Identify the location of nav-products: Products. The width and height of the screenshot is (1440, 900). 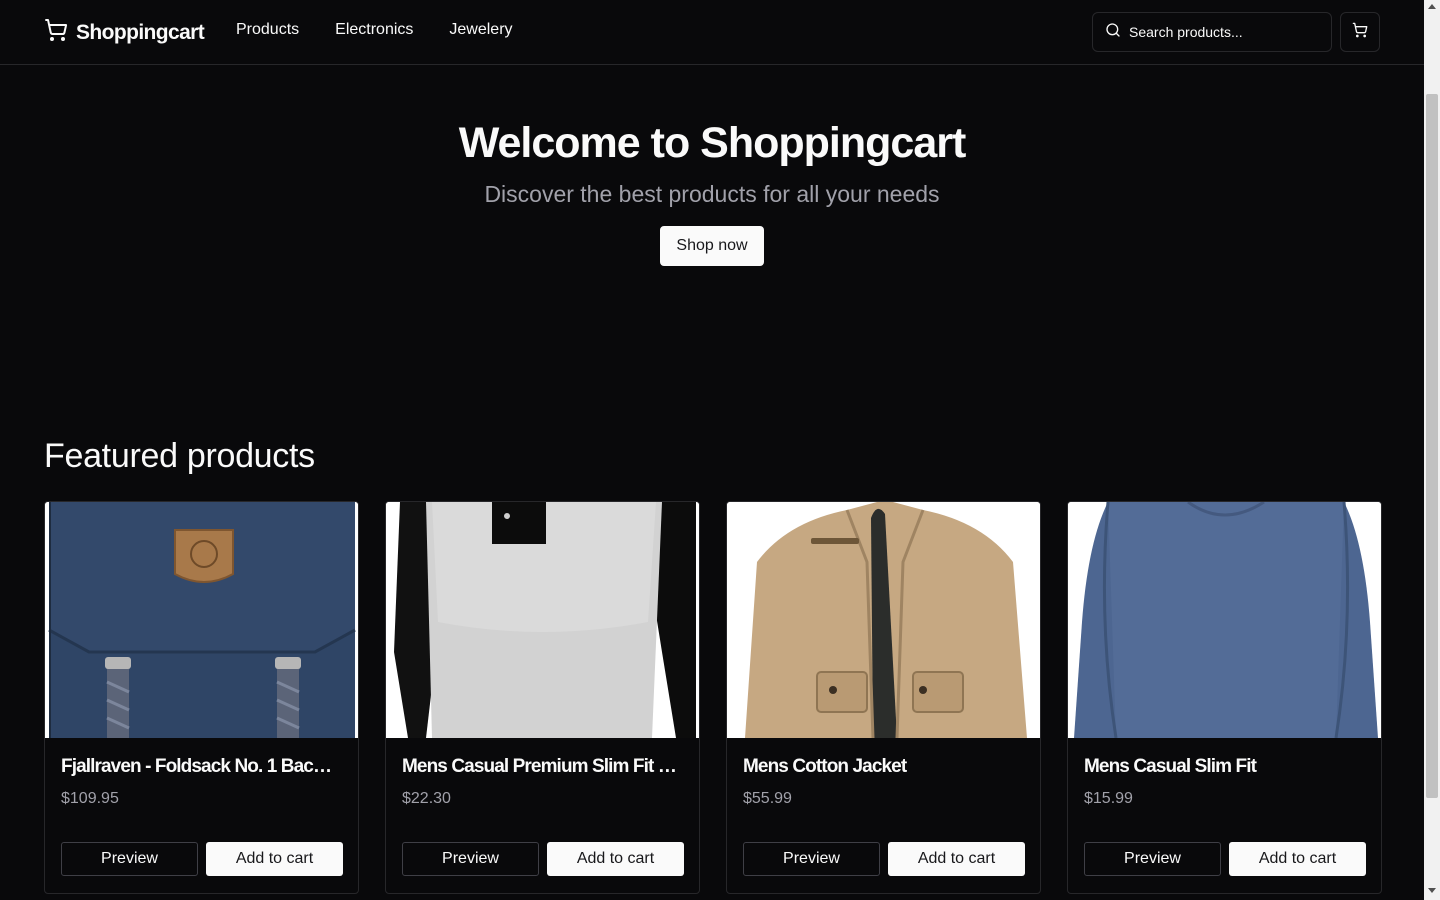
(267, 30).